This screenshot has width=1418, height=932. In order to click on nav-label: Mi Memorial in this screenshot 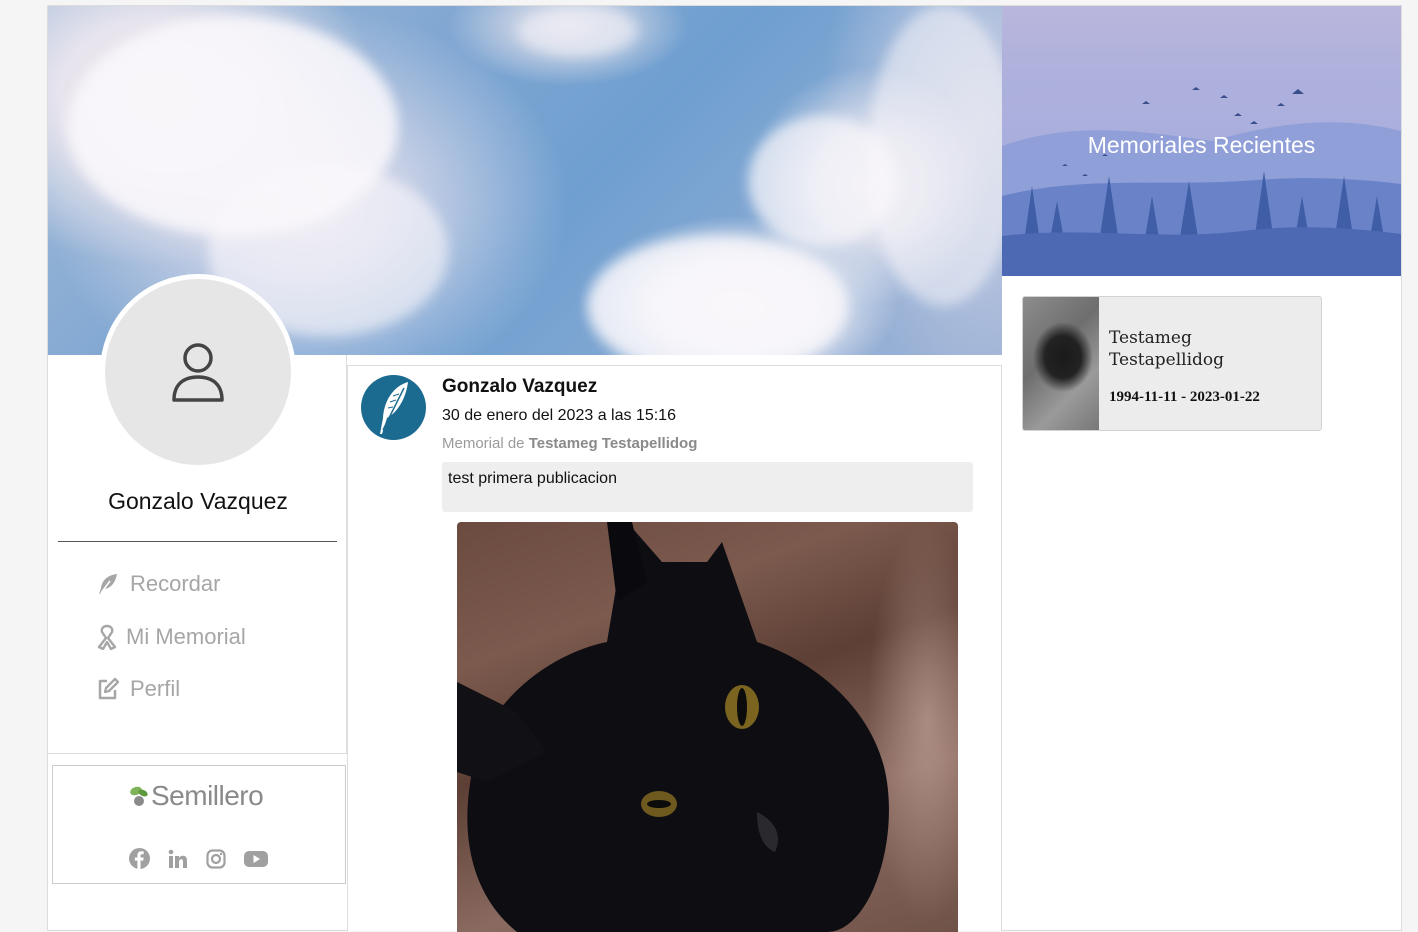, I will do `click(186, 636)`.